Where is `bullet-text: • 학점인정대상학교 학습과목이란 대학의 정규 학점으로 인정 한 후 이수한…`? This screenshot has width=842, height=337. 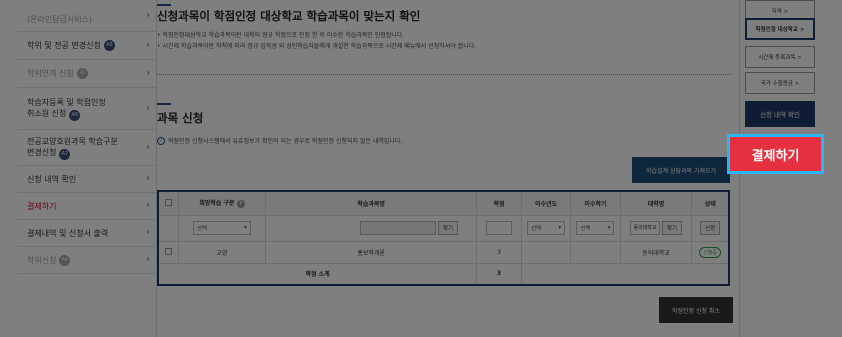 bullet-text: • 학점인정대상학교 학습과목이란 대학의 정규 학점으로 인정 한 후 이수한… is located at coordinates (281, 35).